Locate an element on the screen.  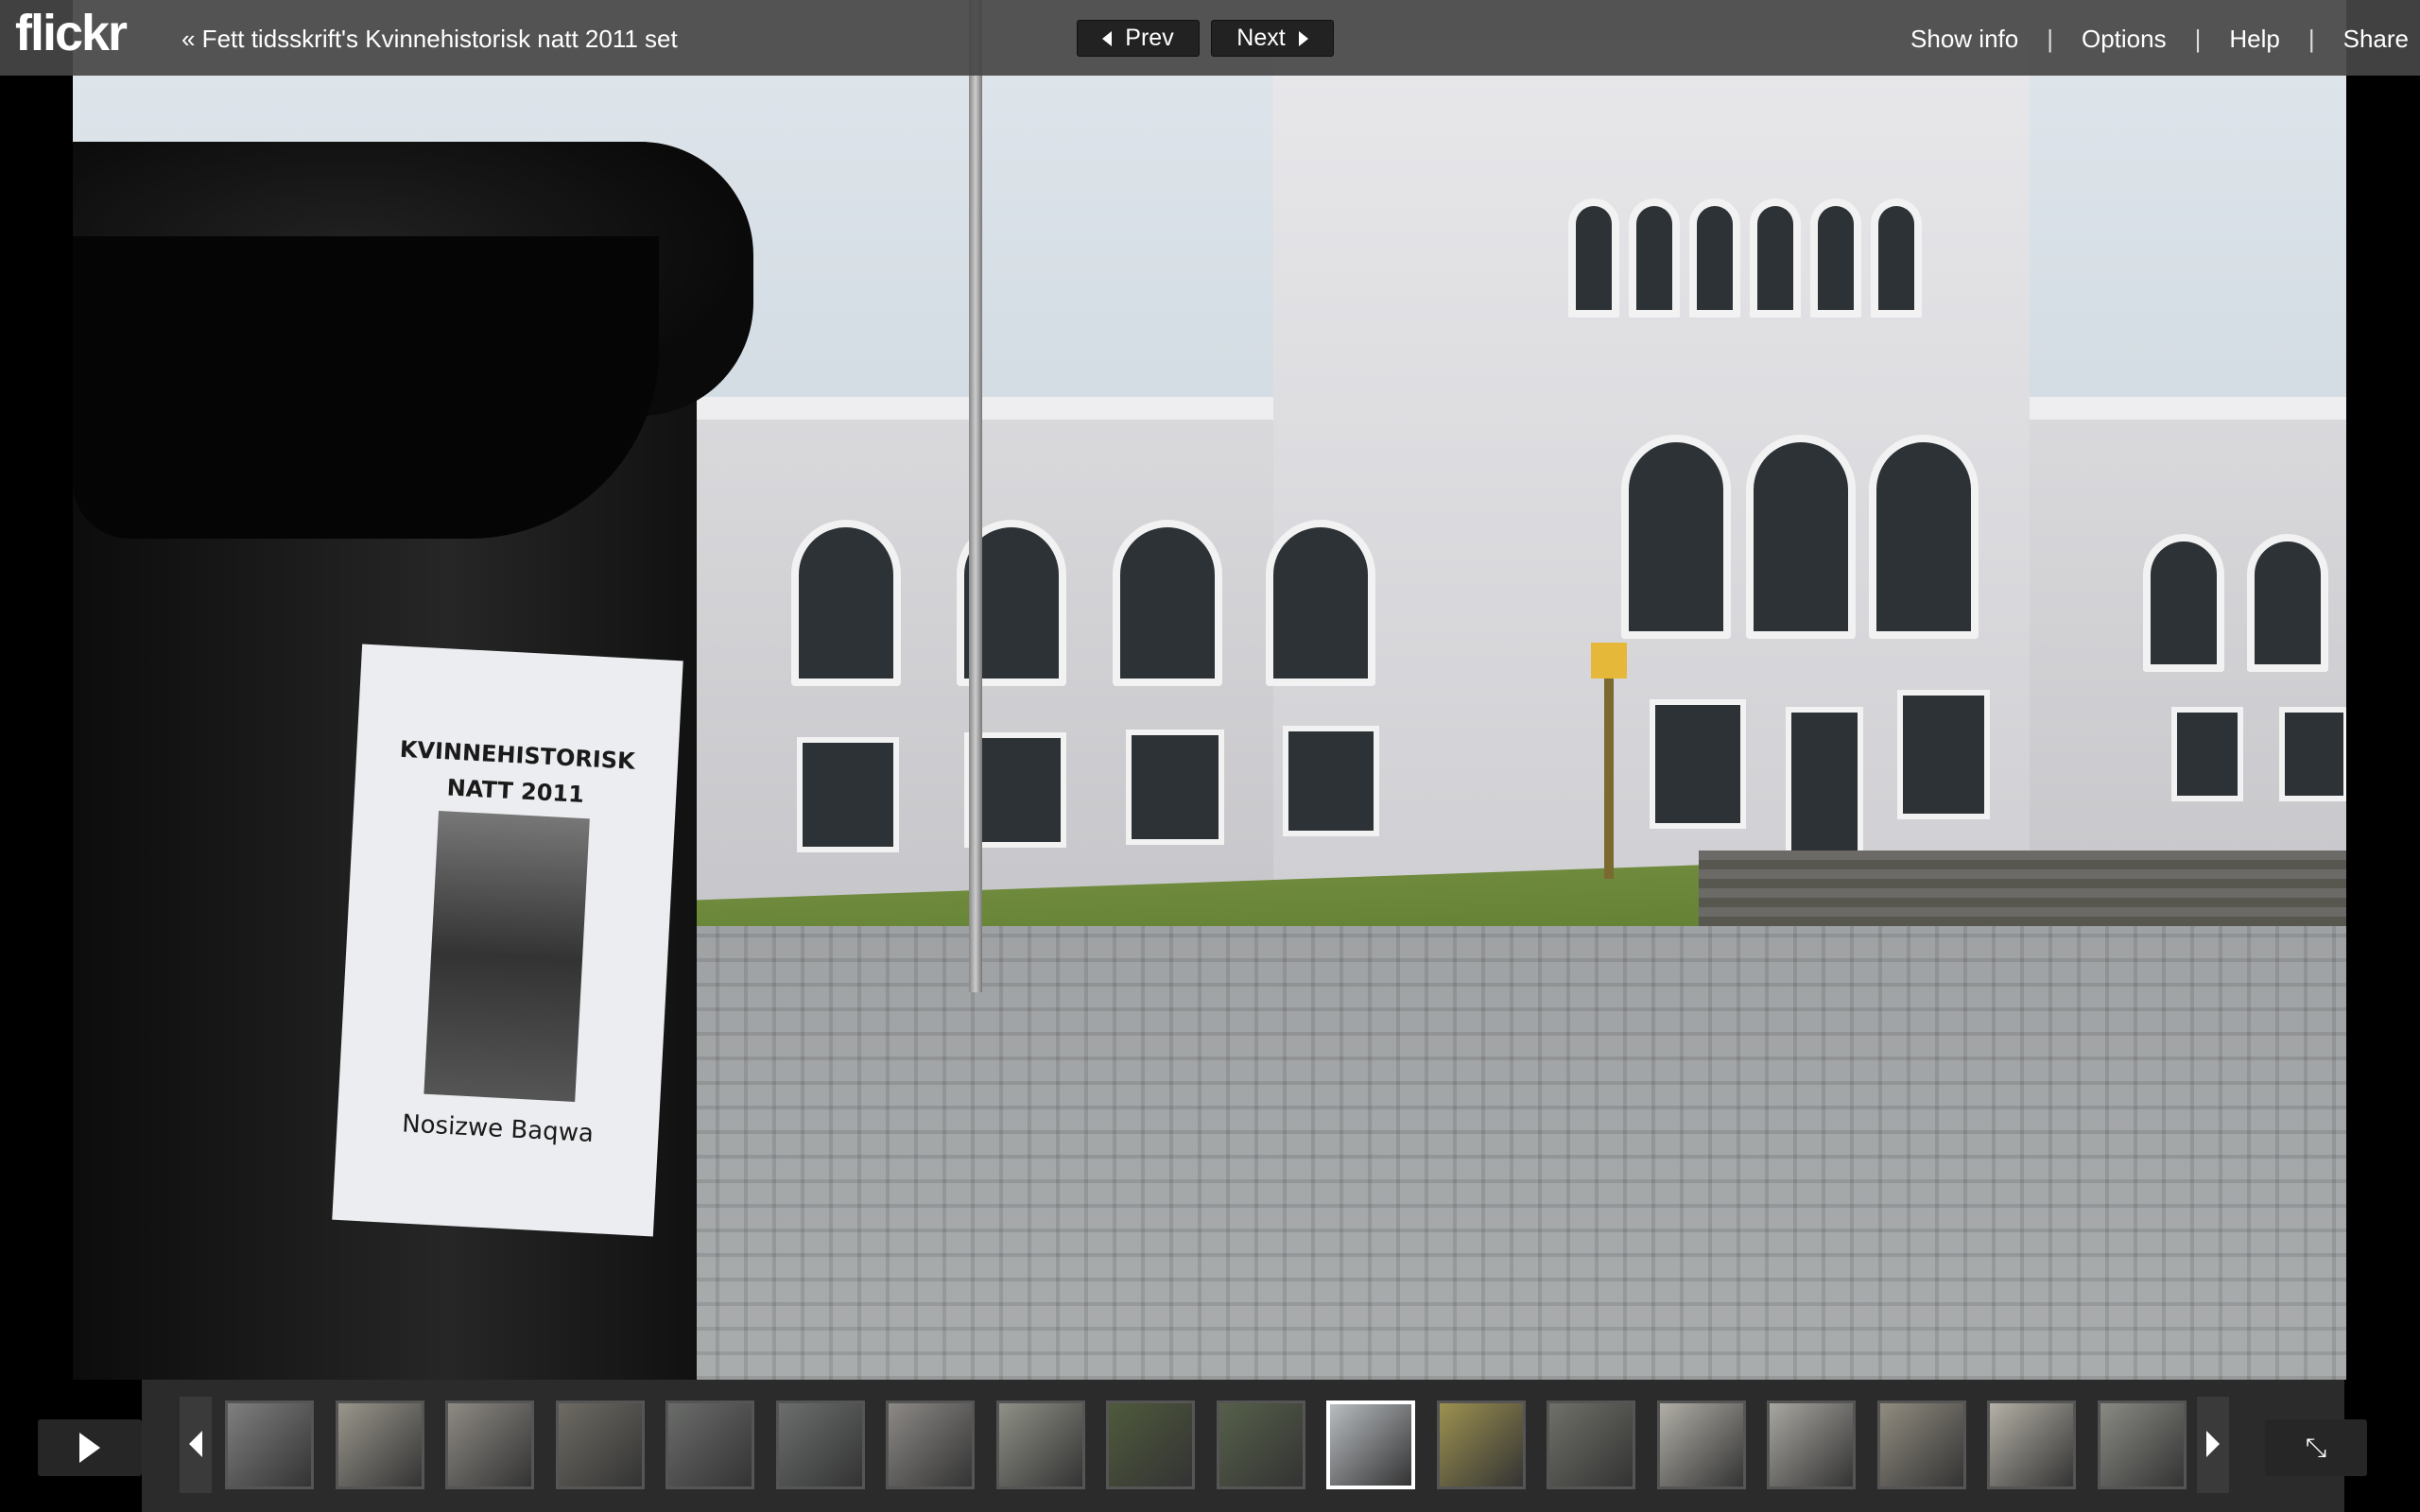
photo-poster: KVINNEHISTORISK NATT 2011 Nosizwe Baqwa is located at coordinates (508, 940).